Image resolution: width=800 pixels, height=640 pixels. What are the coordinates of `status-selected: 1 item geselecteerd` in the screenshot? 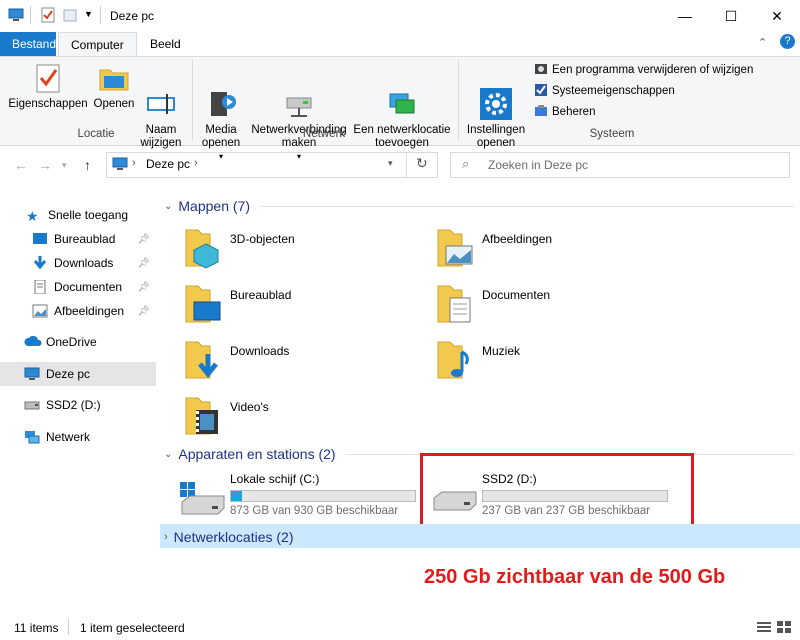 It's located at (132, 628).